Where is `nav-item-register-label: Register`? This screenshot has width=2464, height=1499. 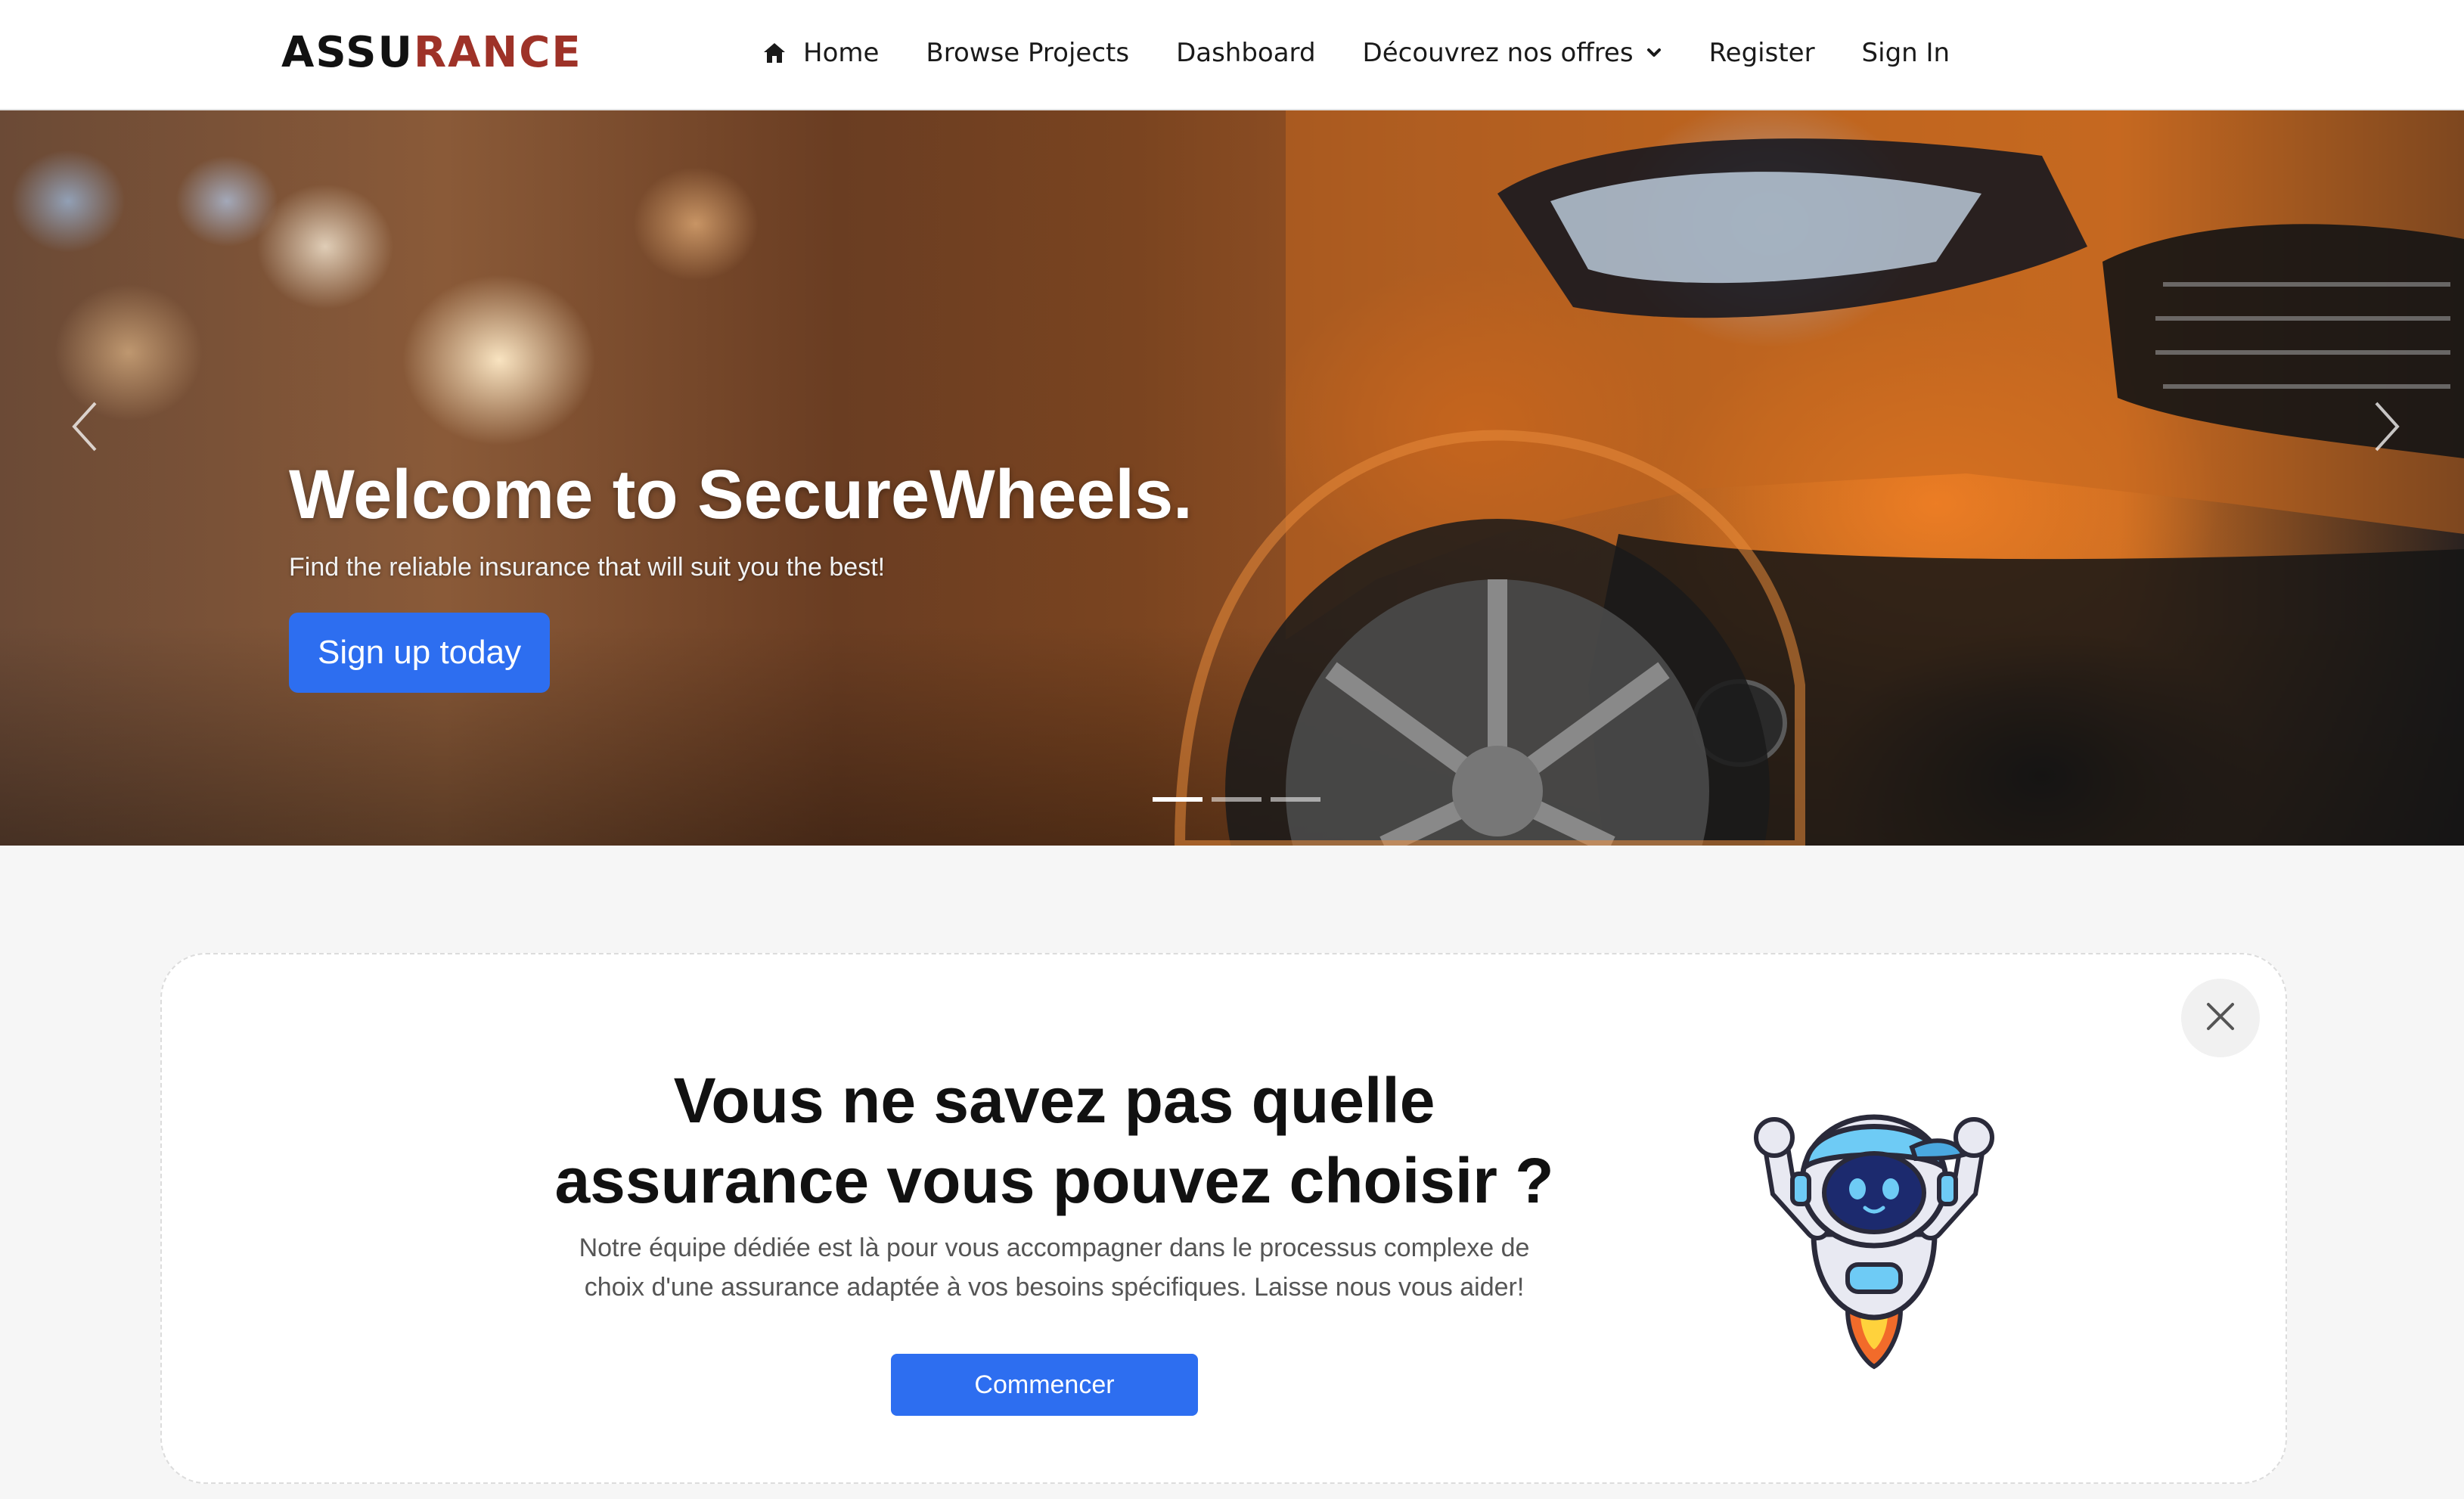
nav-item-register-label: Register is located at coordinates (1761, 53).